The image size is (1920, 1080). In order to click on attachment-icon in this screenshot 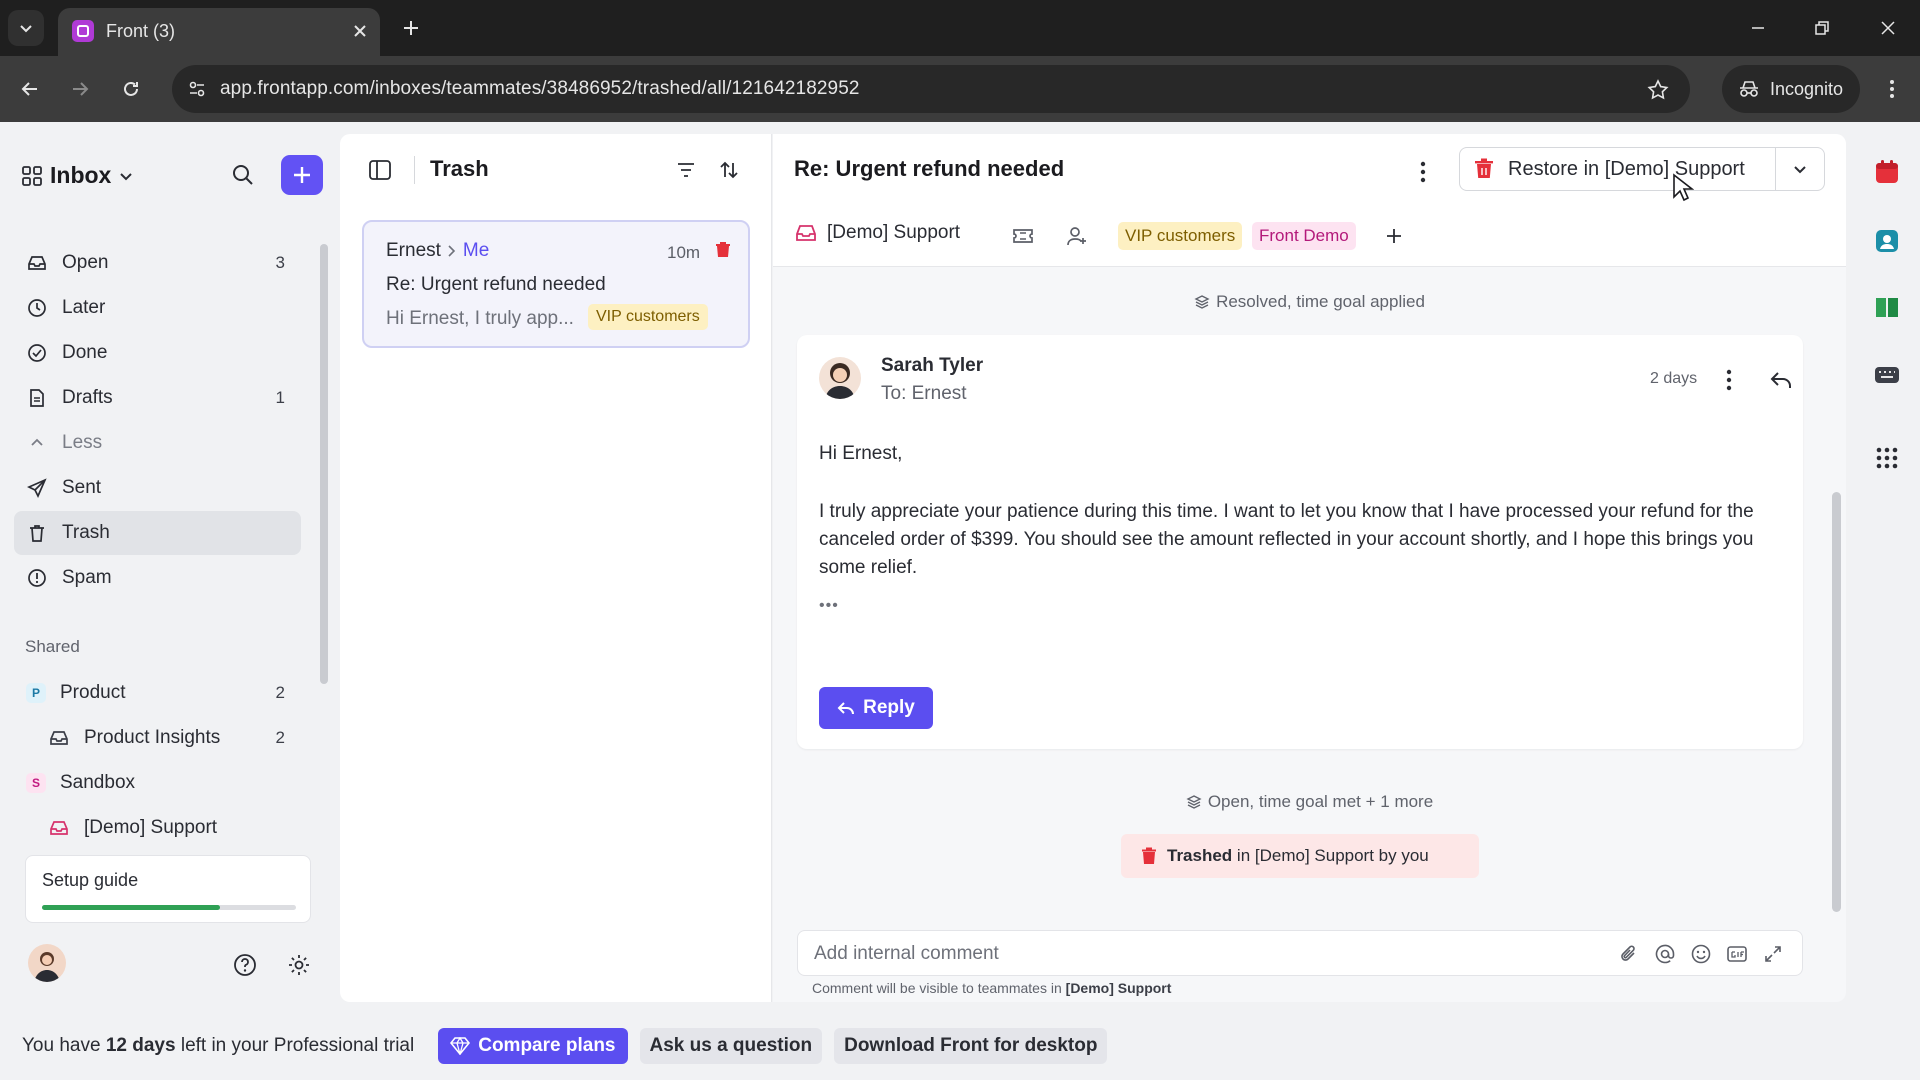, I will do `click(1629, 954)`.